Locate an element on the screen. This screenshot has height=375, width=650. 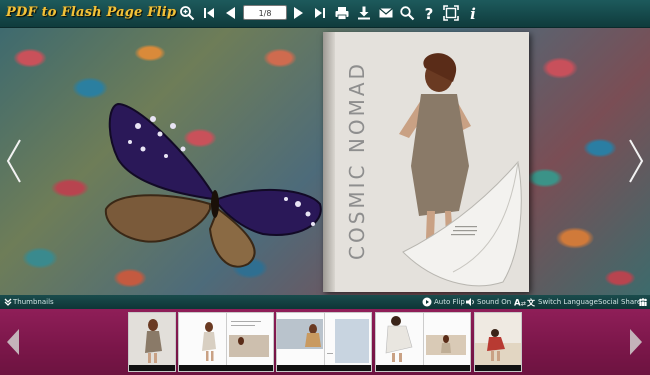
social-share-button: Social Share is located at coordinates (619, 302).